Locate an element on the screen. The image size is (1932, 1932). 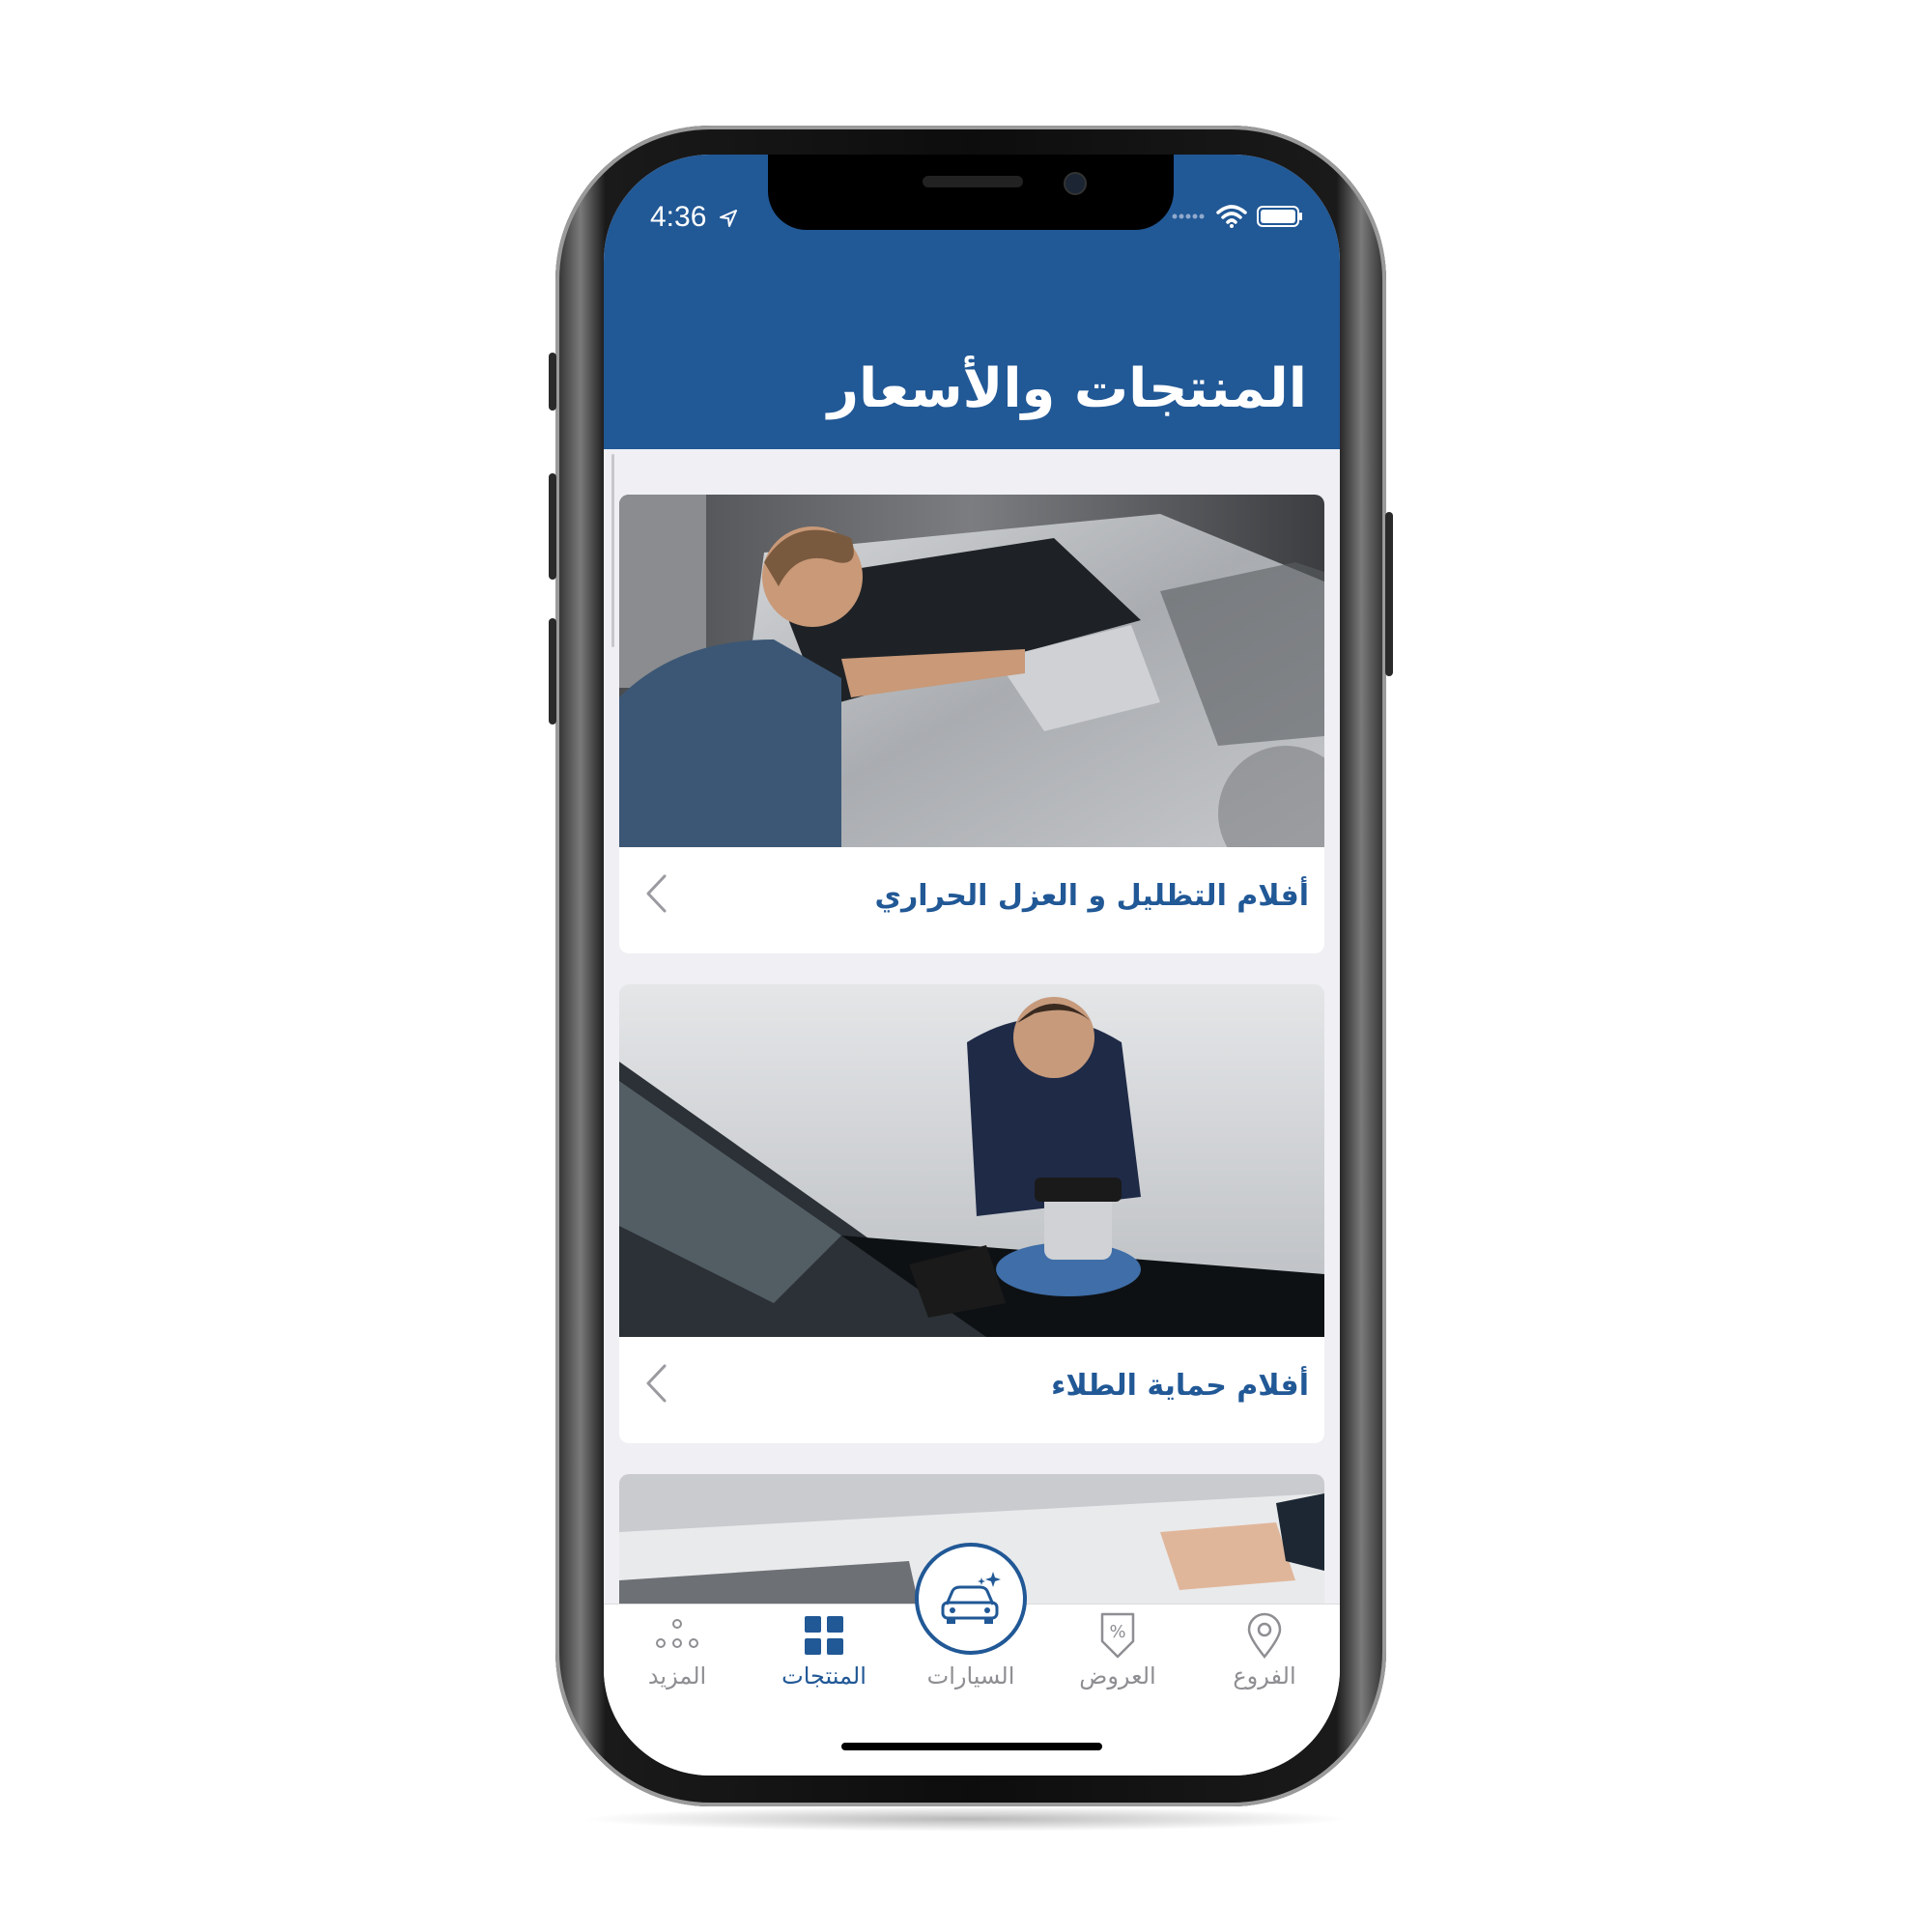
volume-down-button is located at coordinates (552, 671).